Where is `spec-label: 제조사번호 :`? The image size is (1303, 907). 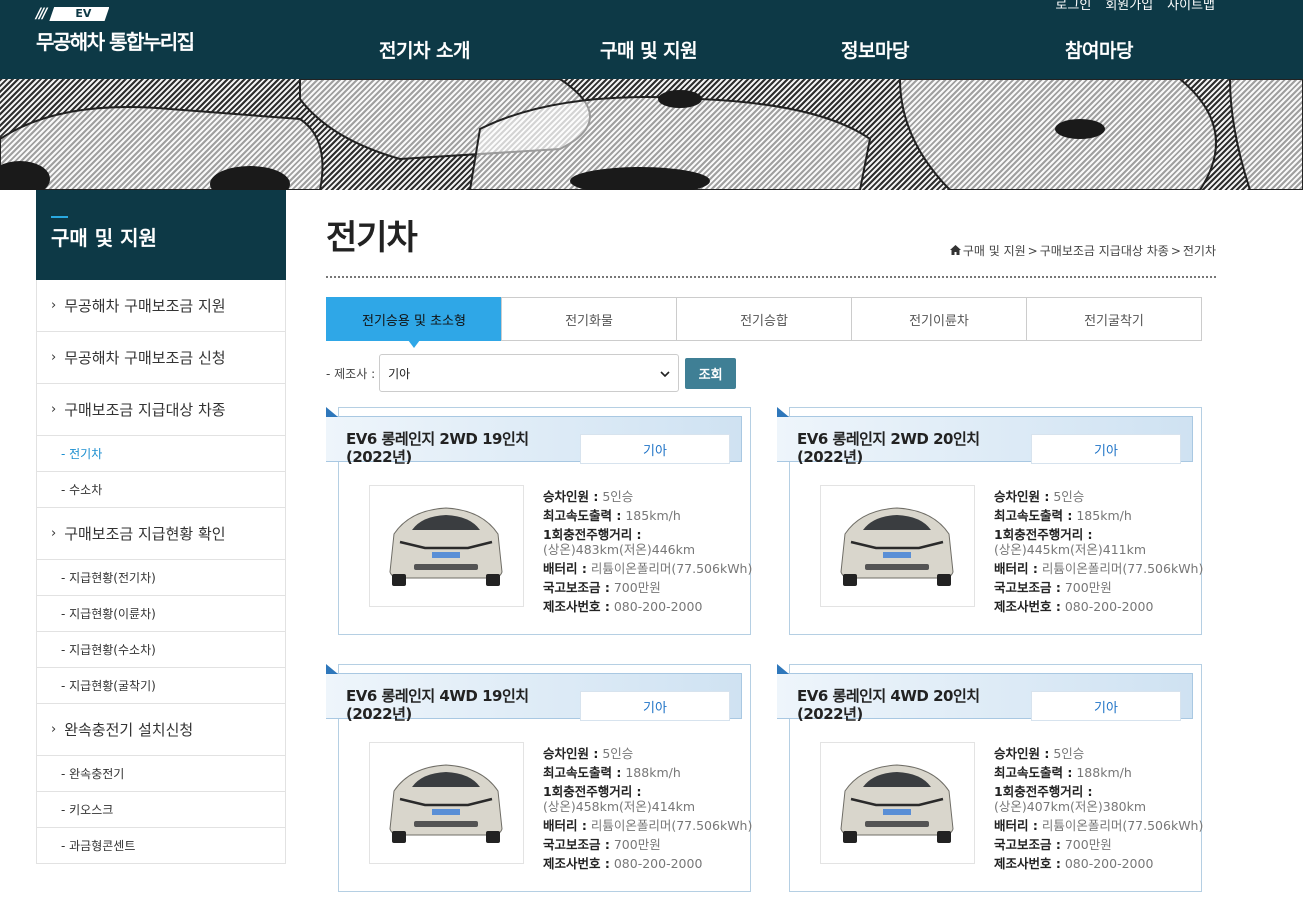
spec-label: 제조사번호 : is located at coordinates (576, 863).